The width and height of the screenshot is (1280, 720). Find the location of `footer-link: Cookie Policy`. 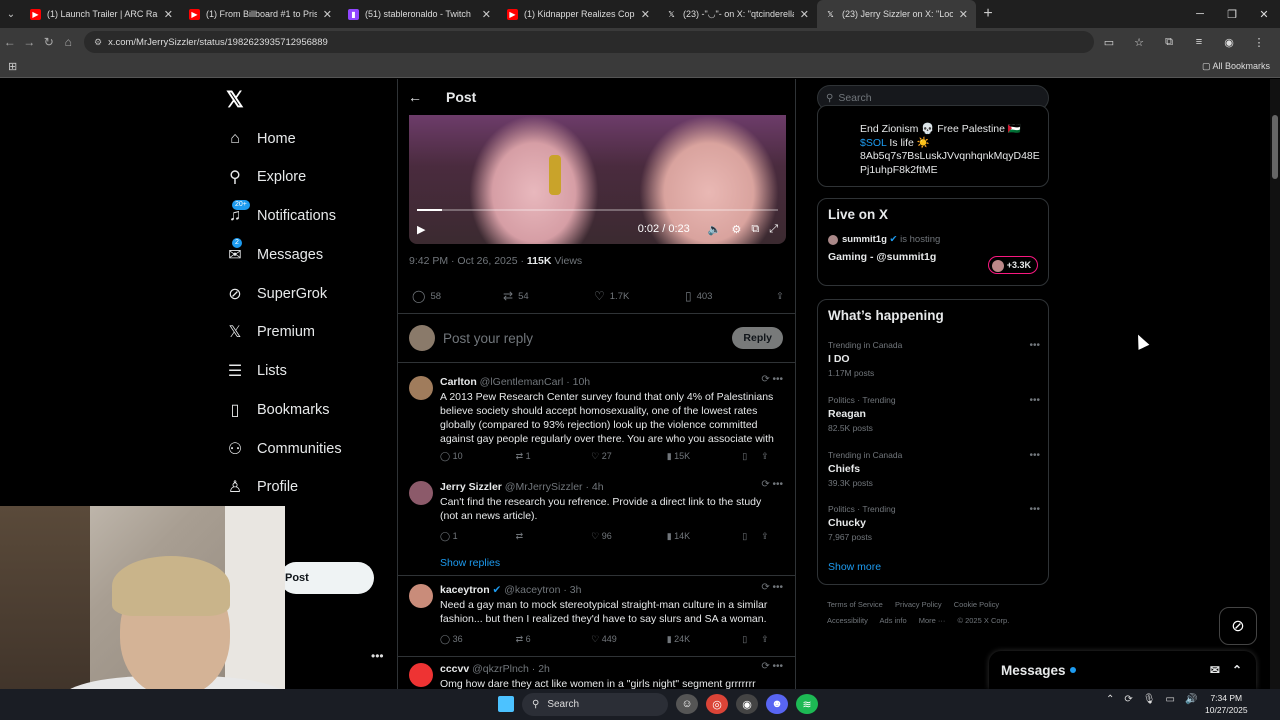

footer-link: Cookie Policy is located at coordinates (976, 604).